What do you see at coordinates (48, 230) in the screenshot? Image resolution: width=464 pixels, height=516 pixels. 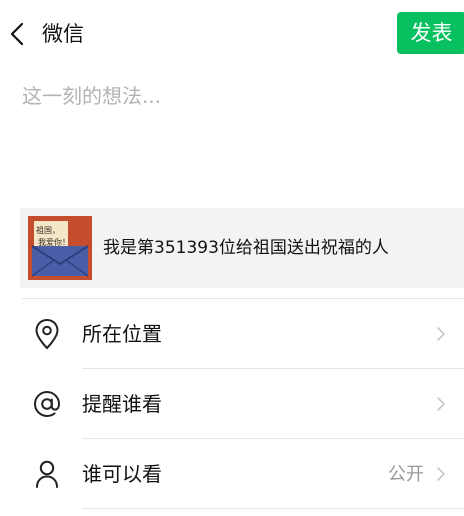 I see `thumb-text-line-1: 祖国，` at bounding box center [48, 230].